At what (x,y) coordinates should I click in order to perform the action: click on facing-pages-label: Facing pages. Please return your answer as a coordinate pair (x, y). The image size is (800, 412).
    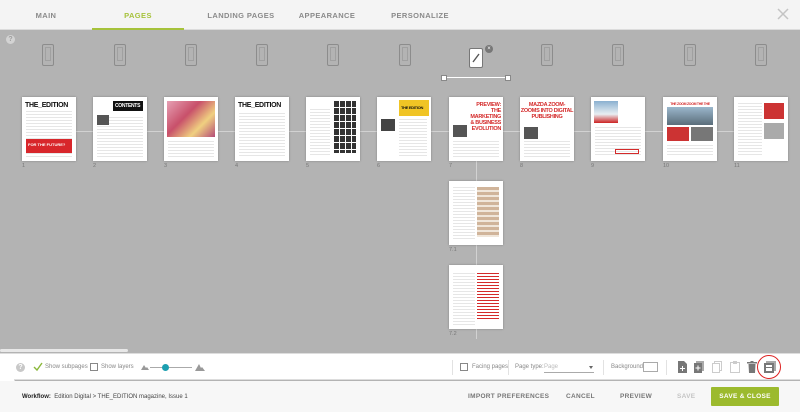
    Looking at the image, I should click on (490, 367).